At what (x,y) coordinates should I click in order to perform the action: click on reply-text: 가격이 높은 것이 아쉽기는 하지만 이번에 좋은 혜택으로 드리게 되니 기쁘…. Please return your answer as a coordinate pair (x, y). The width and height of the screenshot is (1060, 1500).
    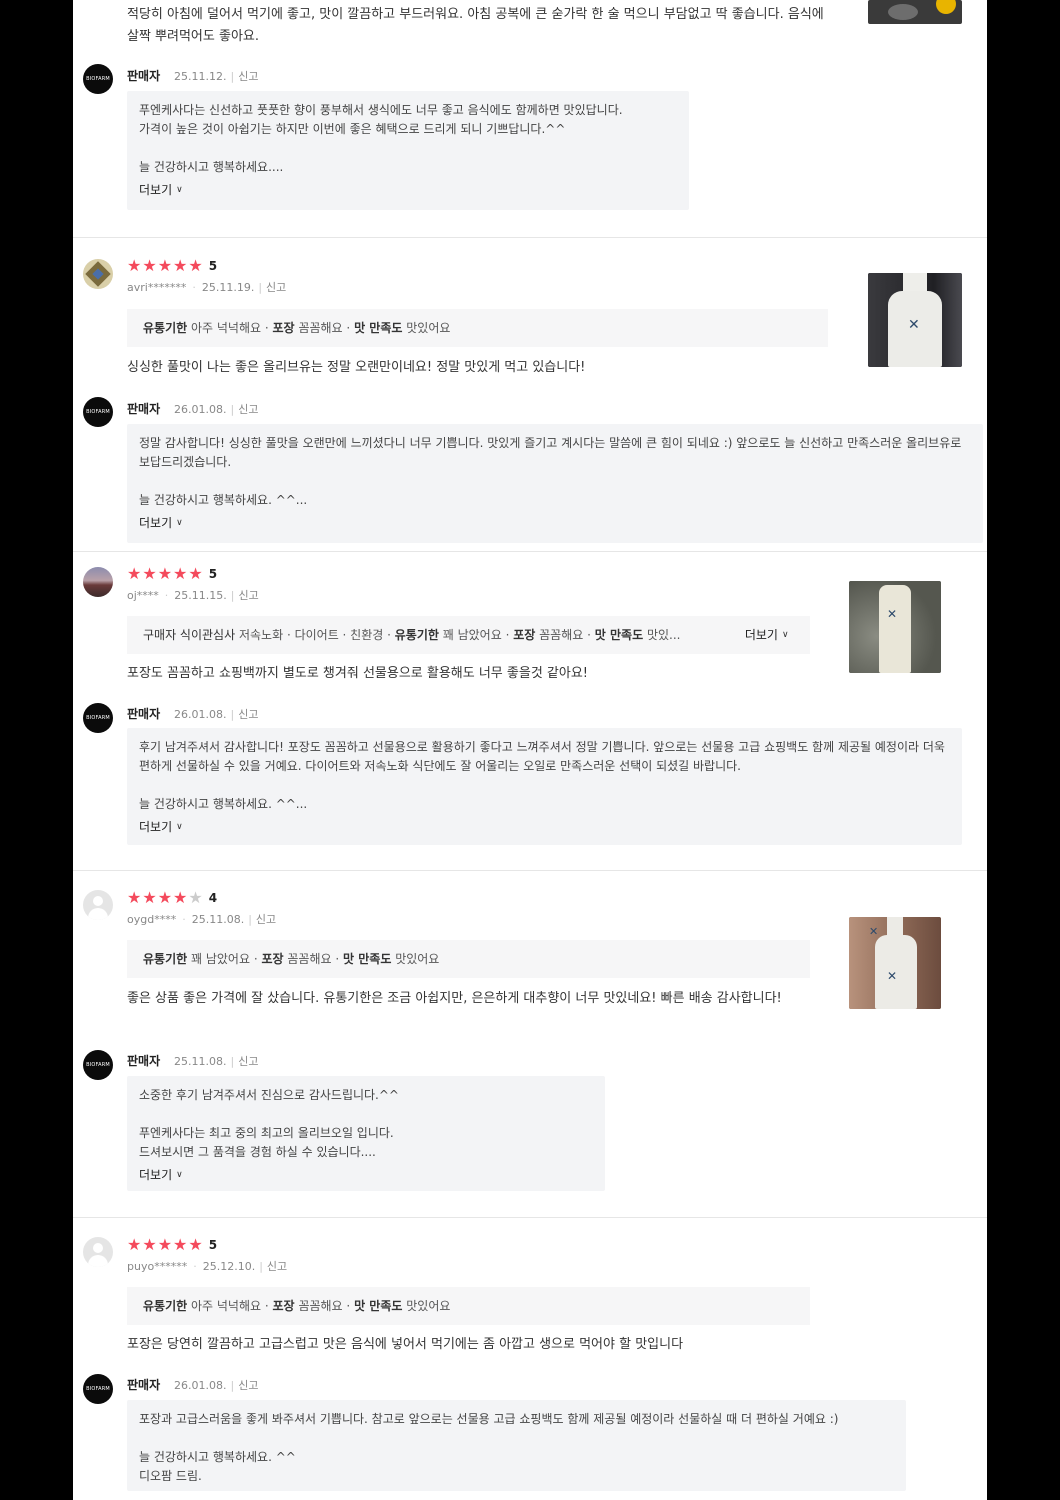
    Looking at the image, I should click on (352, 129).